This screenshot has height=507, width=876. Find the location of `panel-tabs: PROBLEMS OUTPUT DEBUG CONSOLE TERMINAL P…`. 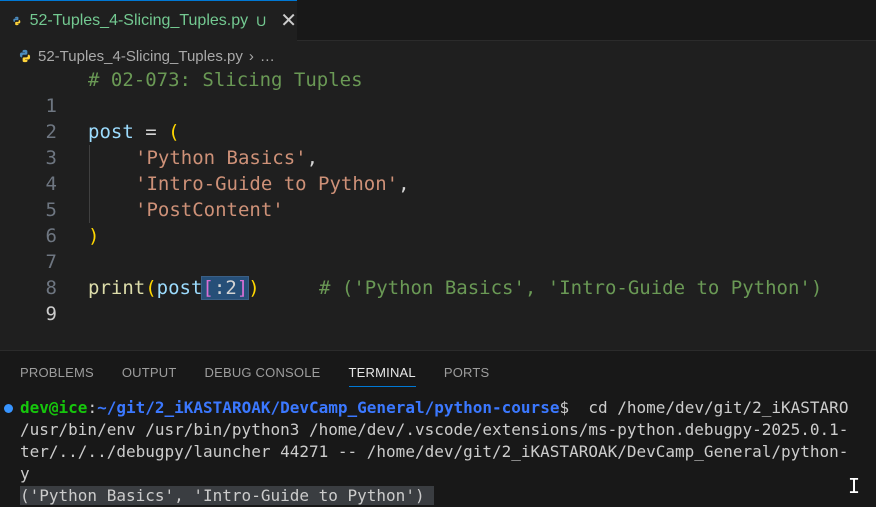

panel-tabs: PROBLEMS OUTPUT DEBUG CONSOLE TERMINAL P… is located at coordinates (268, 373).